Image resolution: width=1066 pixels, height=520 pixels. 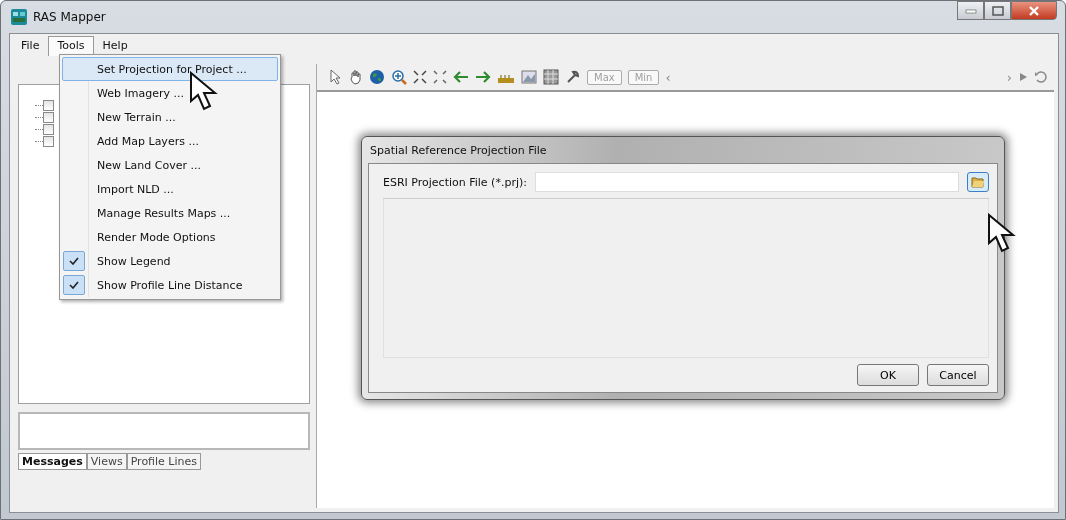 I want to click on shrink-icon, so click(x=420, y=77).